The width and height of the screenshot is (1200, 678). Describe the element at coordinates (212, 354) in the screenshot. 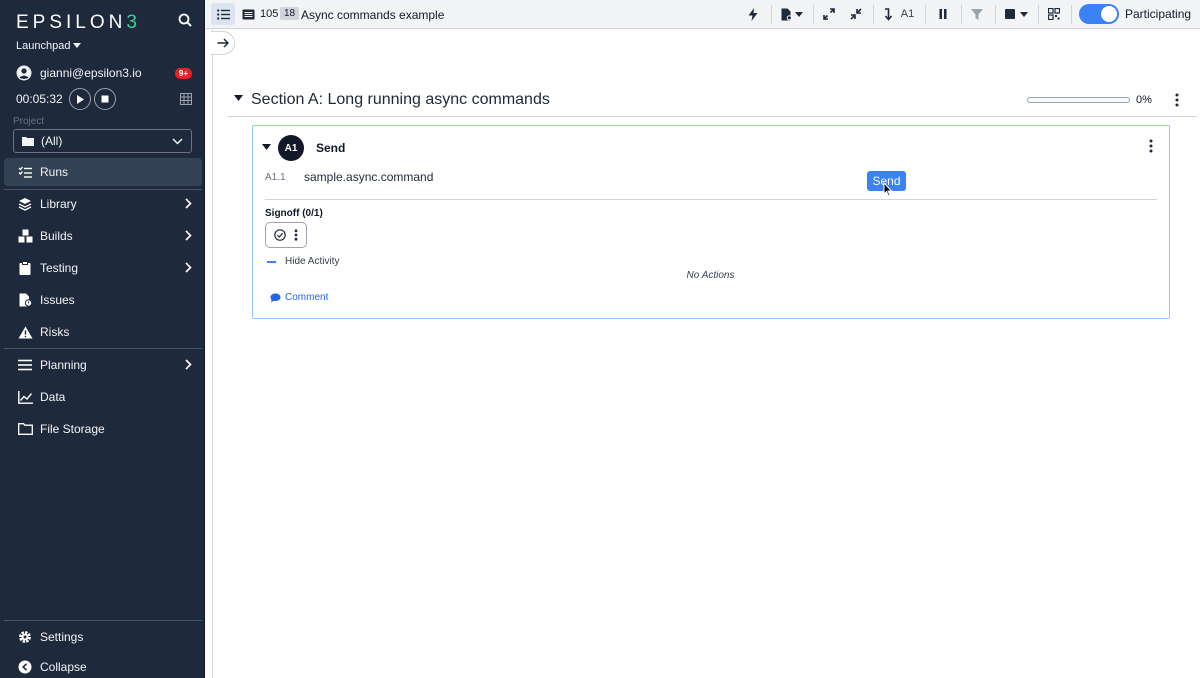

I see `content-gutter` at that location.